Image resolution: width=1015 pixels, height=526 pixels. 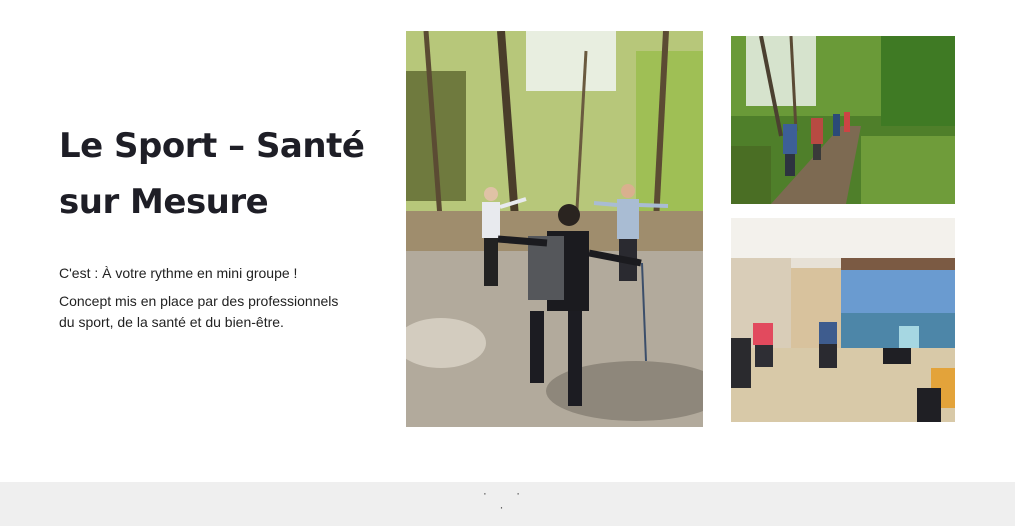 What do you see at coordinates (508, 500) in the screenshot?
I see `carousel-dots: · · ·` at bounding box center [508, 500].